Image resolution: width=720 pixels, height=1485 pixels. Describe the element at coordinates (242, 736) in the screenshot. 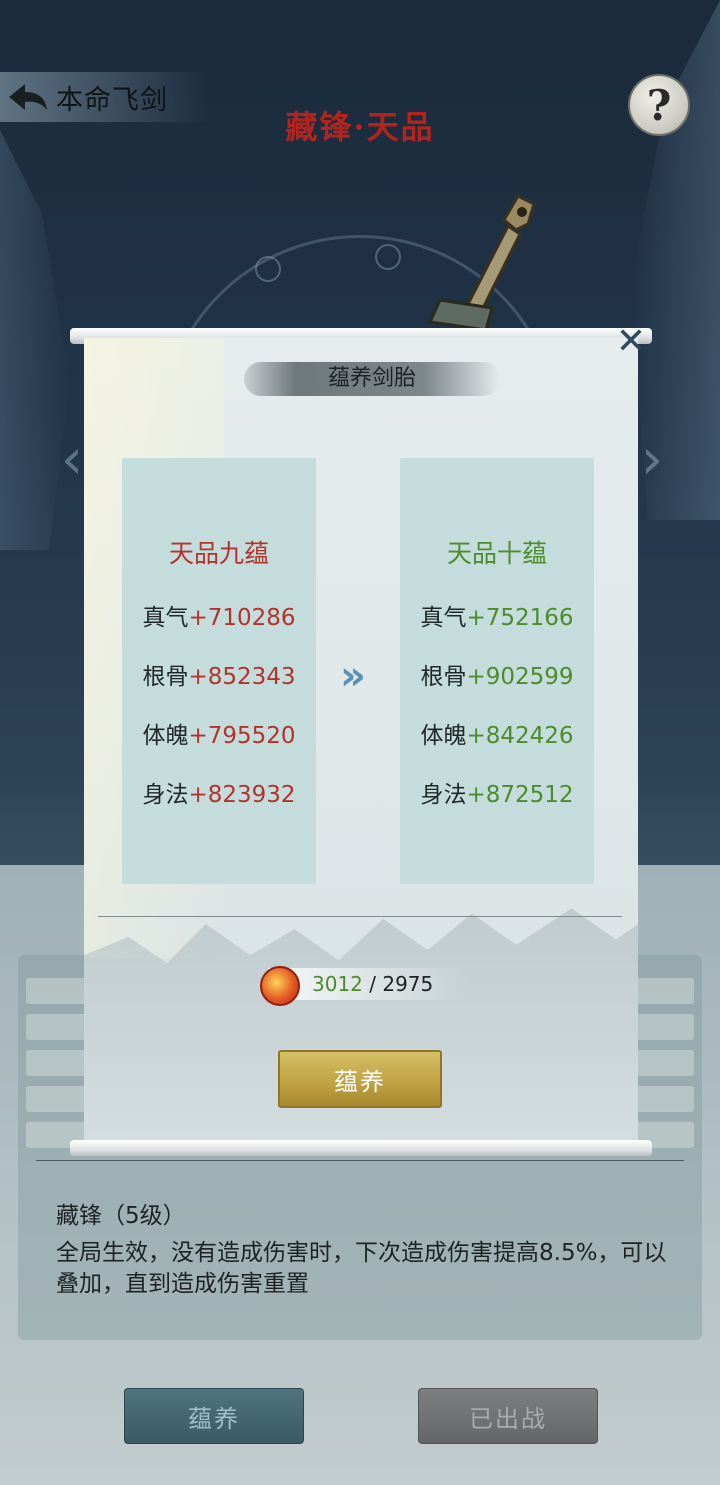

I see `stat-value: +795520` at that location.